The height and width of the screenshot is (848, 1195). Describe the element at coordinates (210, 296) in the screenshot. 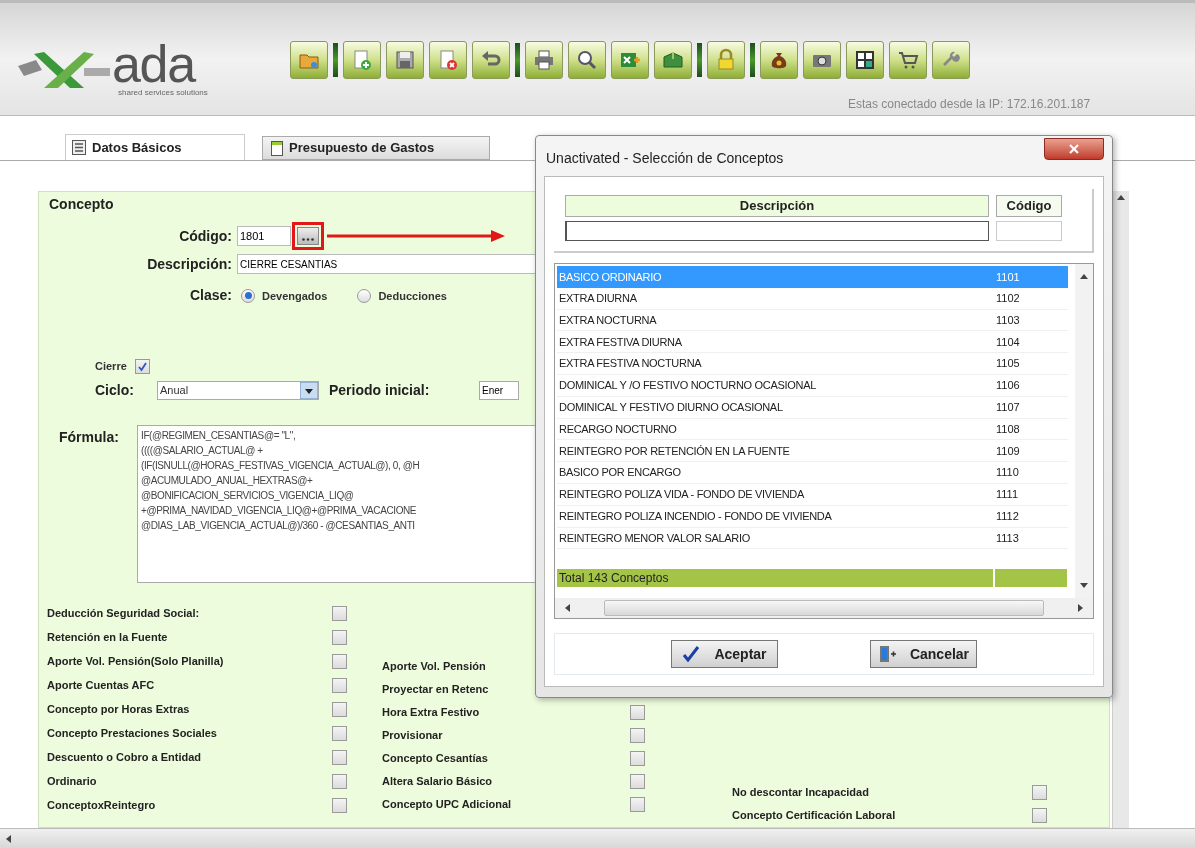

I see `field-label: Clase:` at that location.